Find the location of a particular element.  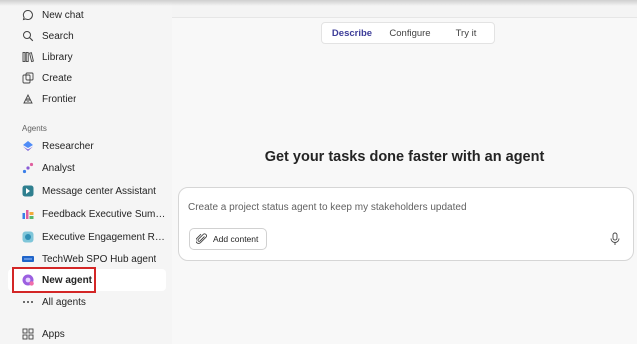

sidebar-item-search: Search is located at coordinates (87, 36).